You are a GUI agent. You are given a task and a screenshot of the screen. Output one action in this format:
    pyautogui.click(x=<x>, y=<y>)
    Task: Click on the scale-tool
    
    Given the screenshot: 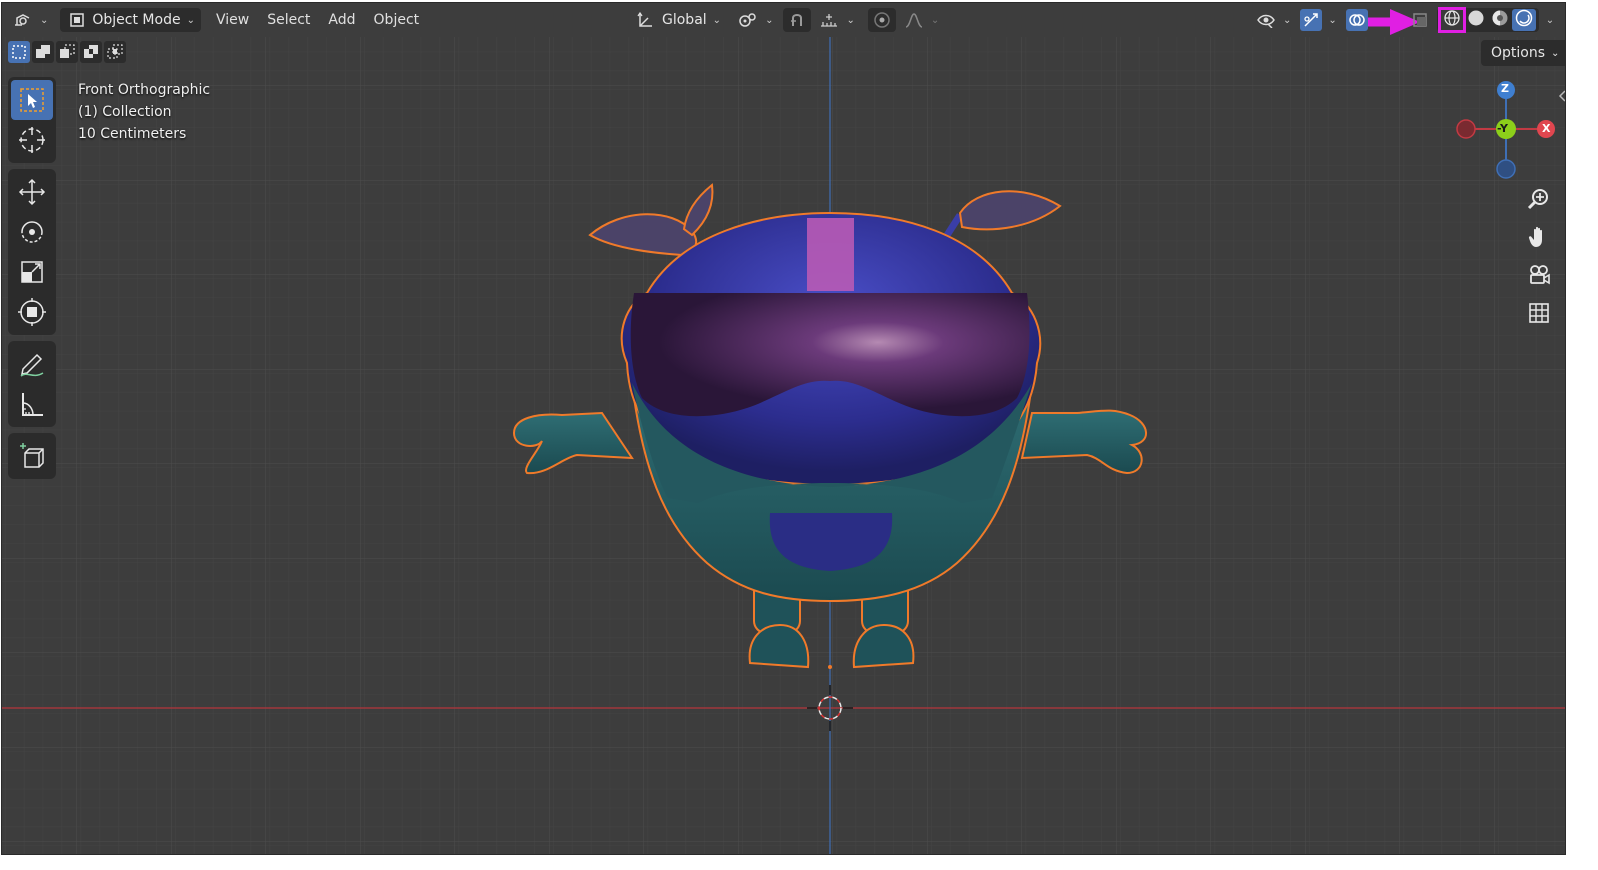 What is the action you would take?
    pyautogui.click(x=32, y=272)
    